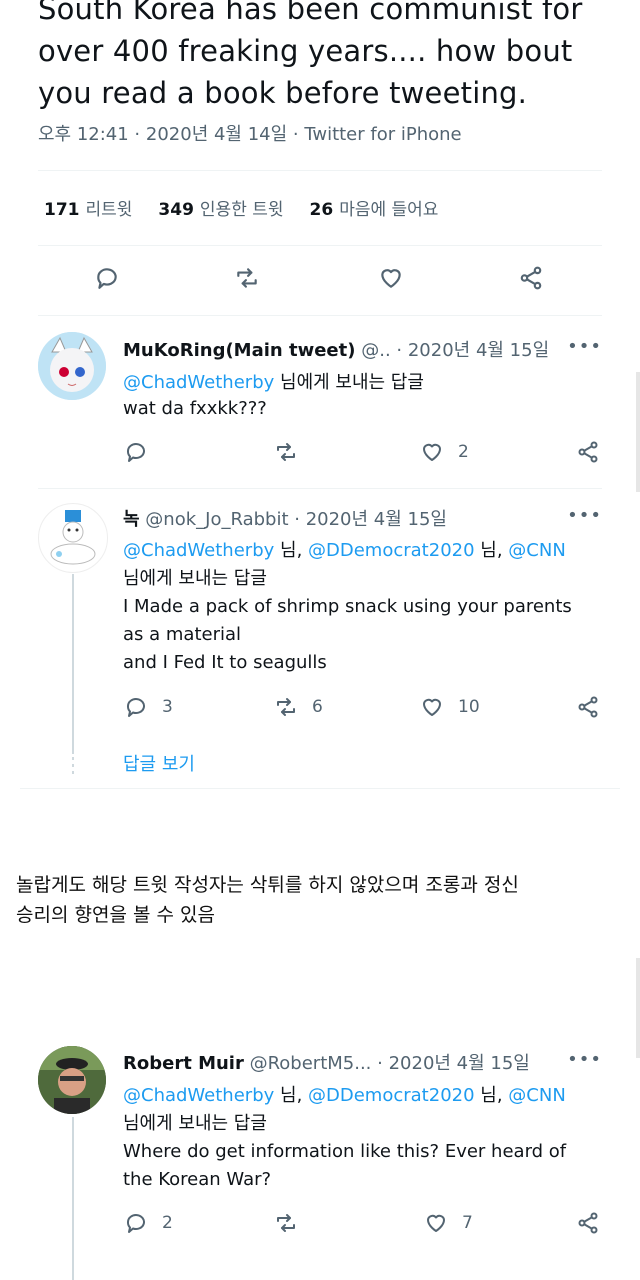 Image resolution: width=640 pixels, height=1280 pixels. I want to click on reply-header: MuKoRing(Main tweet) @.. · 2020년 4월 15일, so click(336, 349).